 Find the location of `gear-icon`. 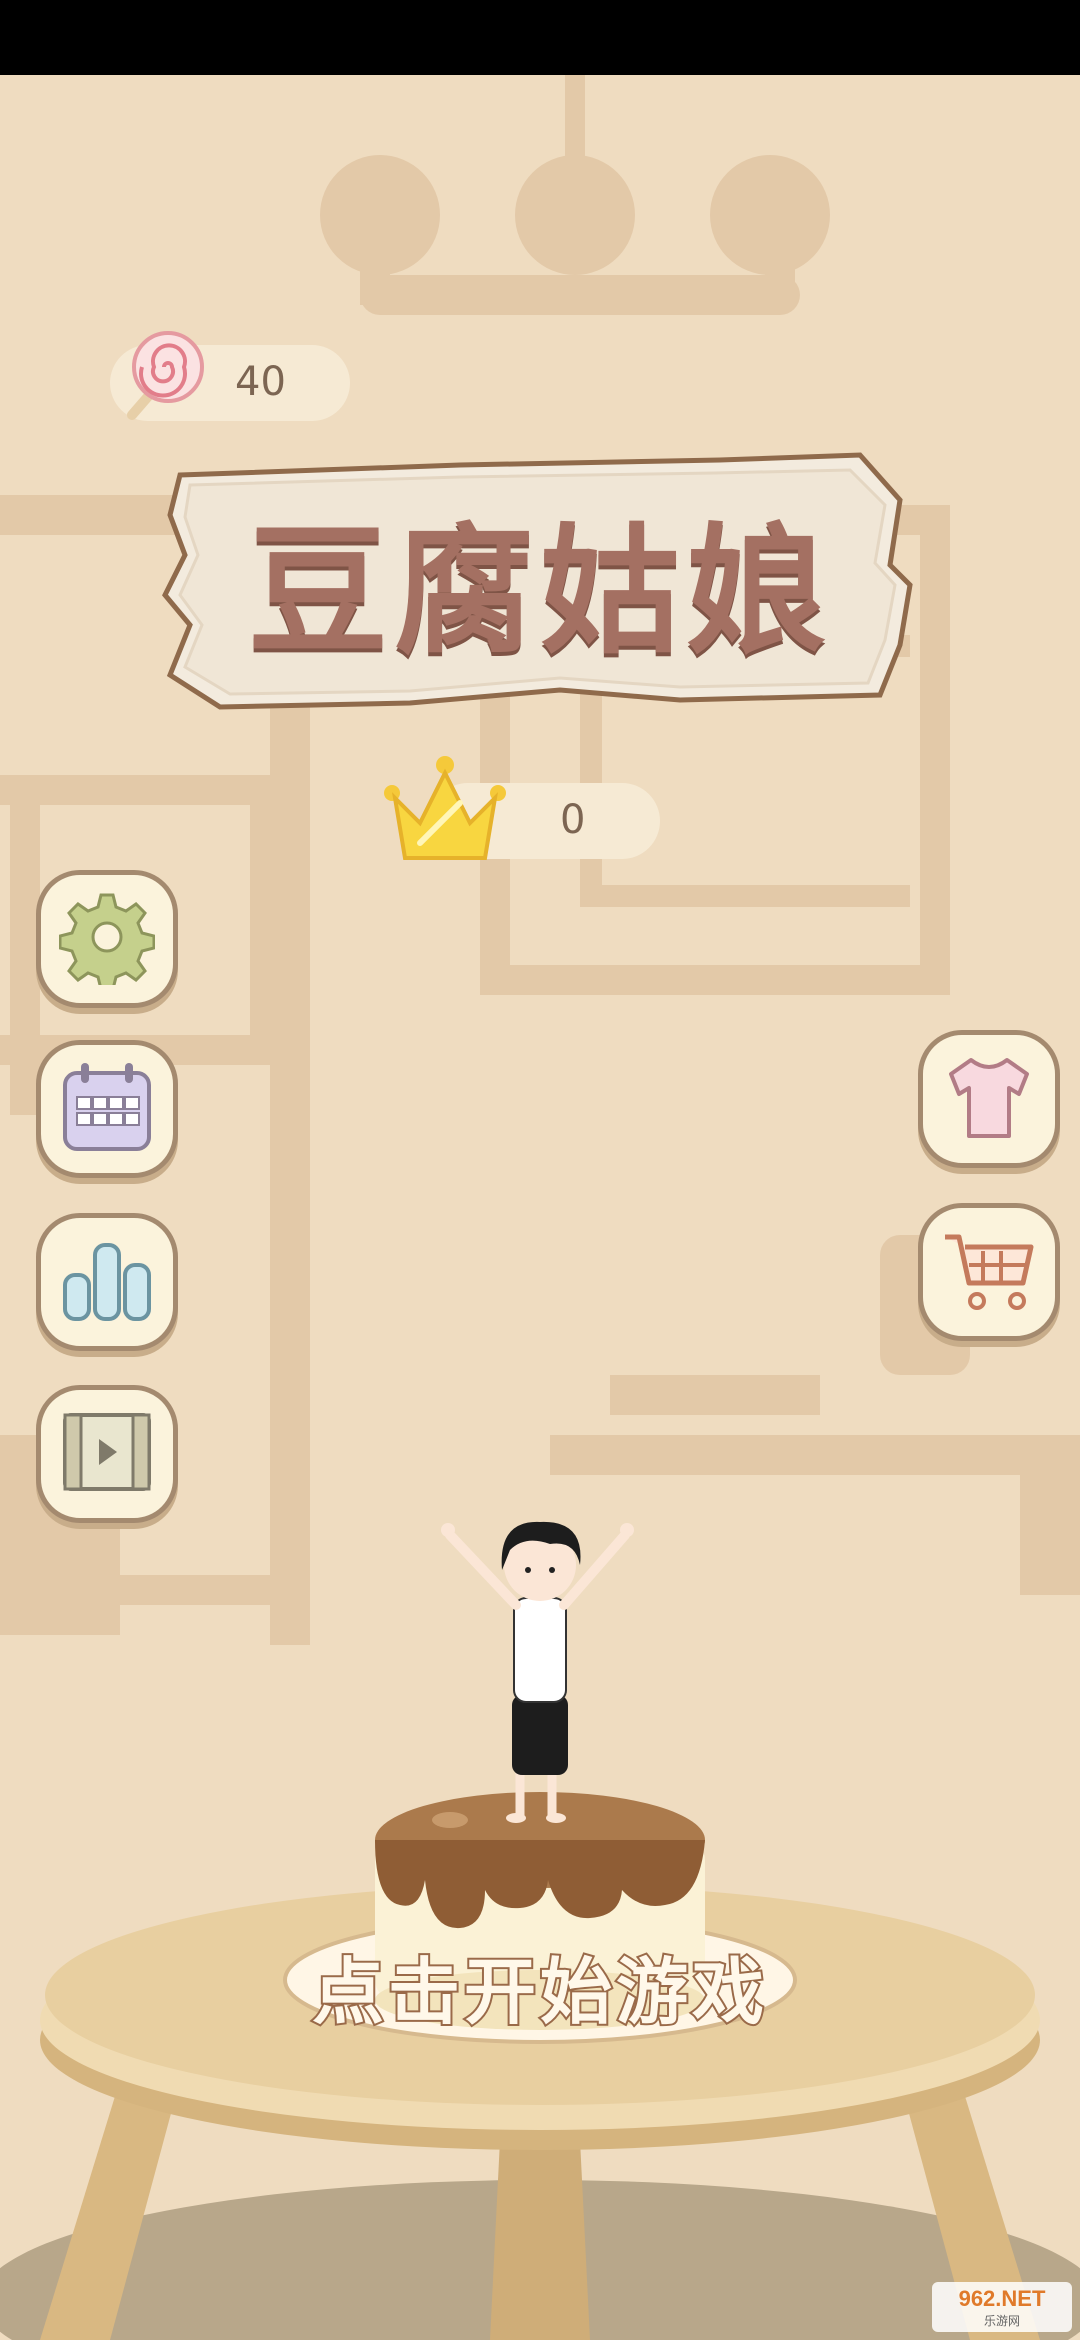

gear-icon is located at coordinates (107, 940).